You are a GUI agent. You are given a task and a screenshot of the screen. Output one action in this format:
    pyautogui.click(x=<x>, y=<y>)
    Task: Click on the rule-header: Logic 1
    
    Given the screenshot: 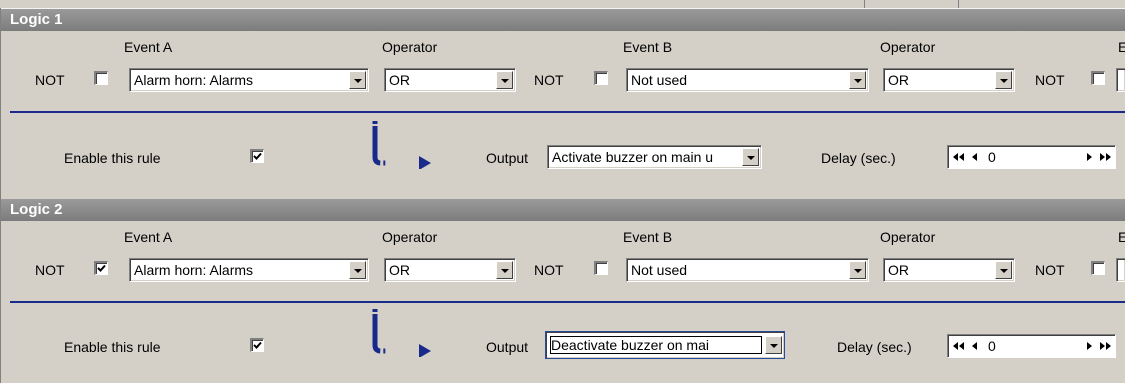 What is the action you would take?
    pyautogui.click(x=563, y=20)
    